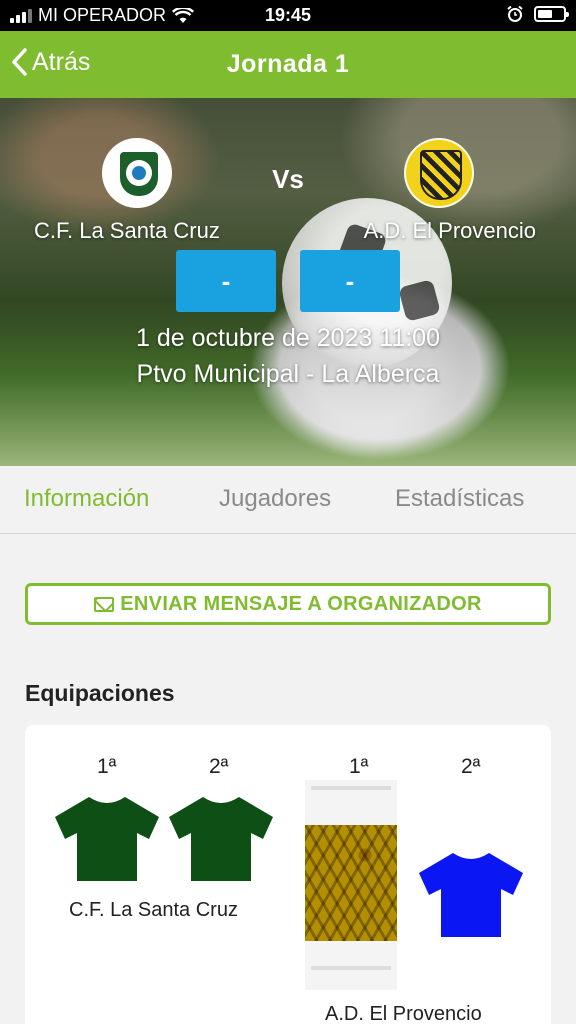 The image size is (576, 1024). What do you see at coordinates (219, 766) in the screenshot?
I see `home-second-kit-label: 2ª` at bounding box center [219, 766].